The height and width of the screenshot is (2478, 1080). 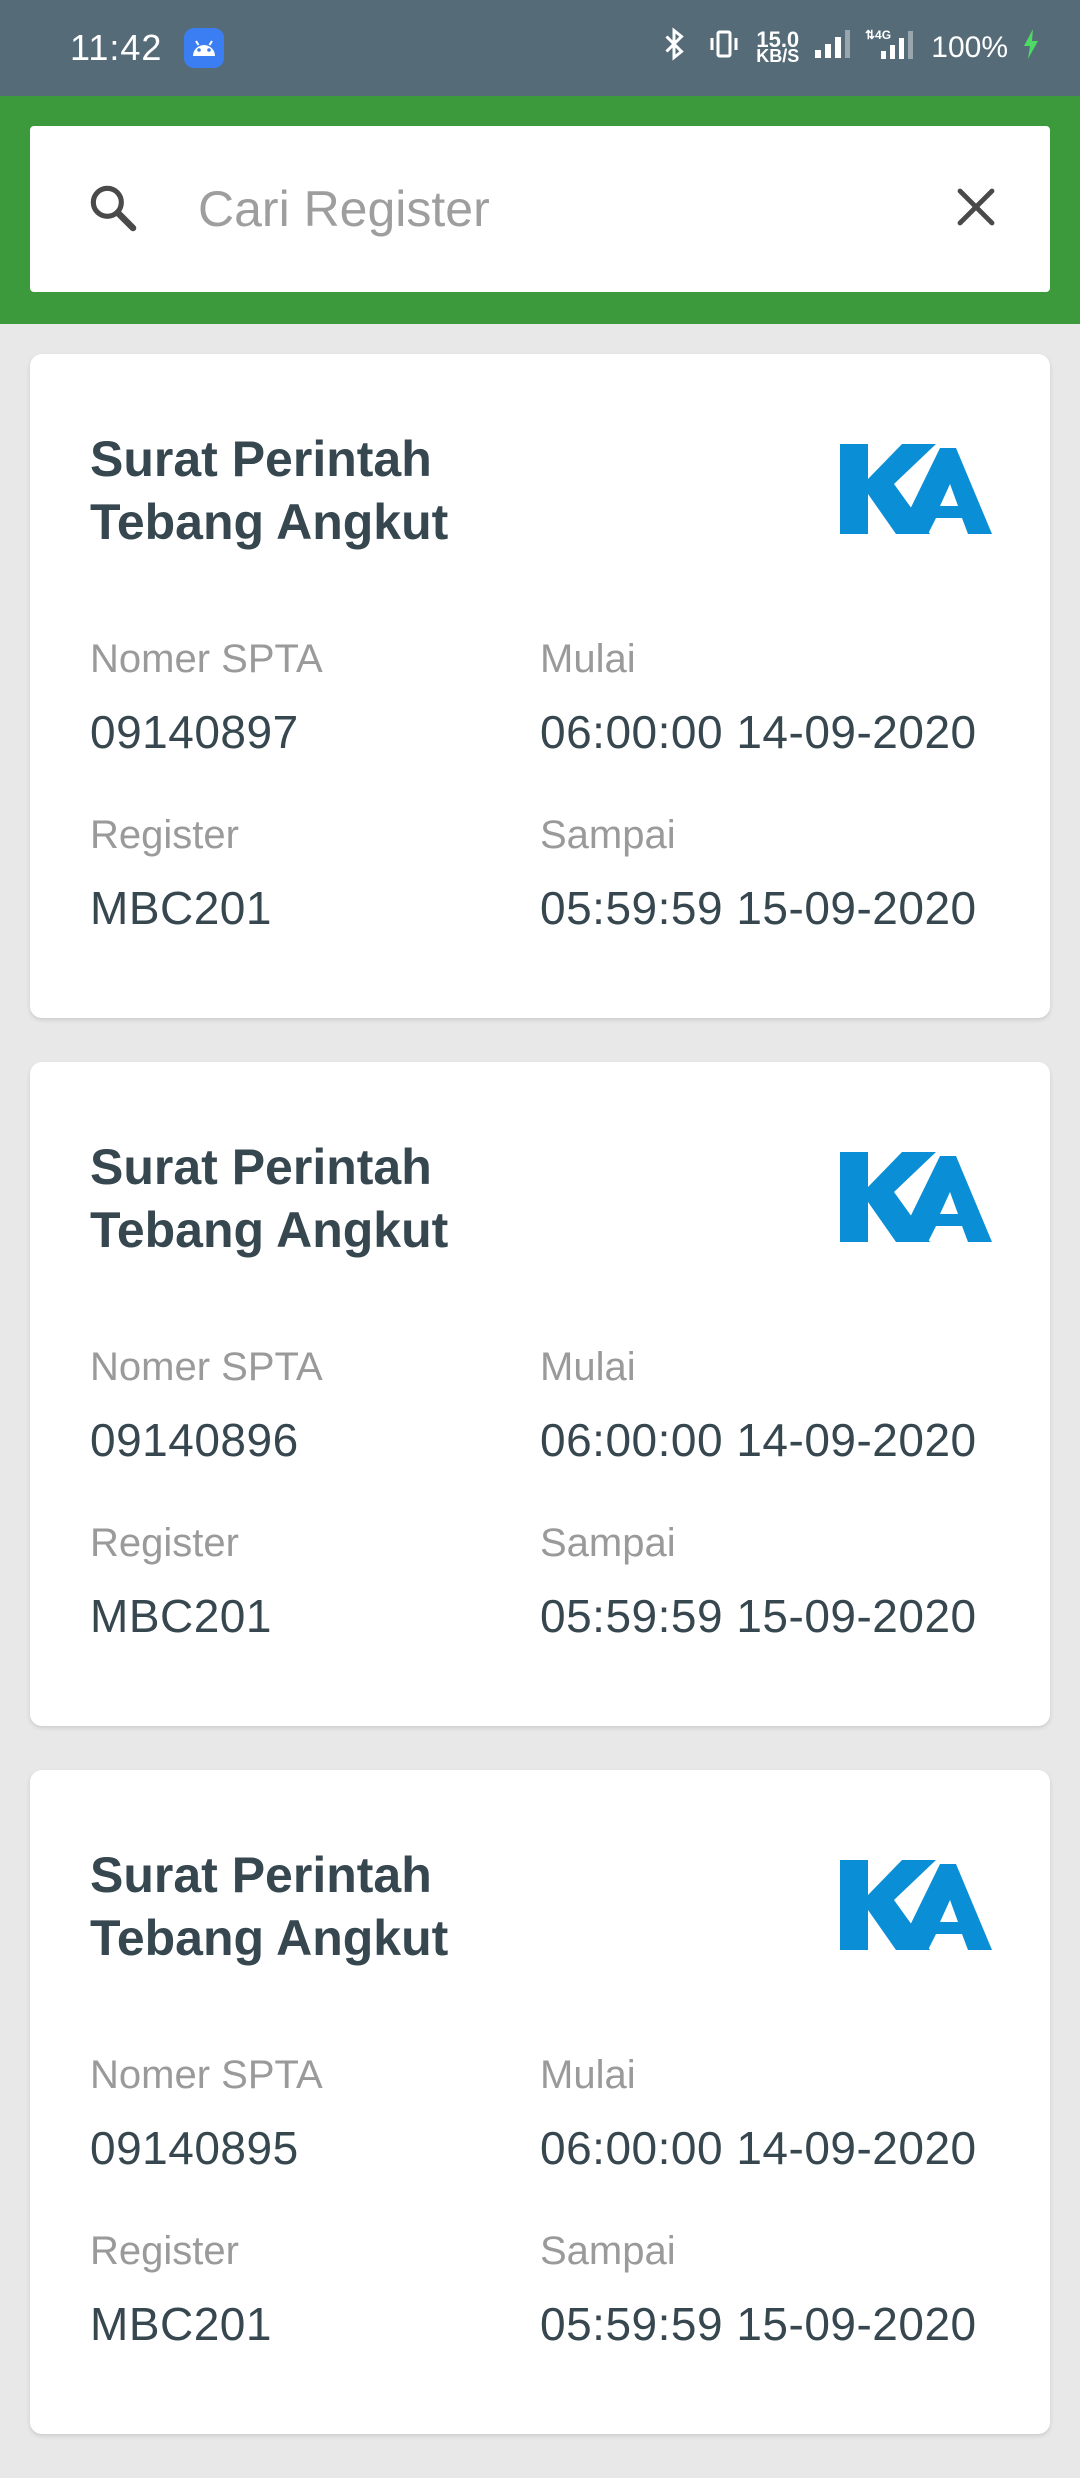 What do you see at coordinates (204, 48) in the screenshot?
I see `android-icon` at bounding box center [204, 48].